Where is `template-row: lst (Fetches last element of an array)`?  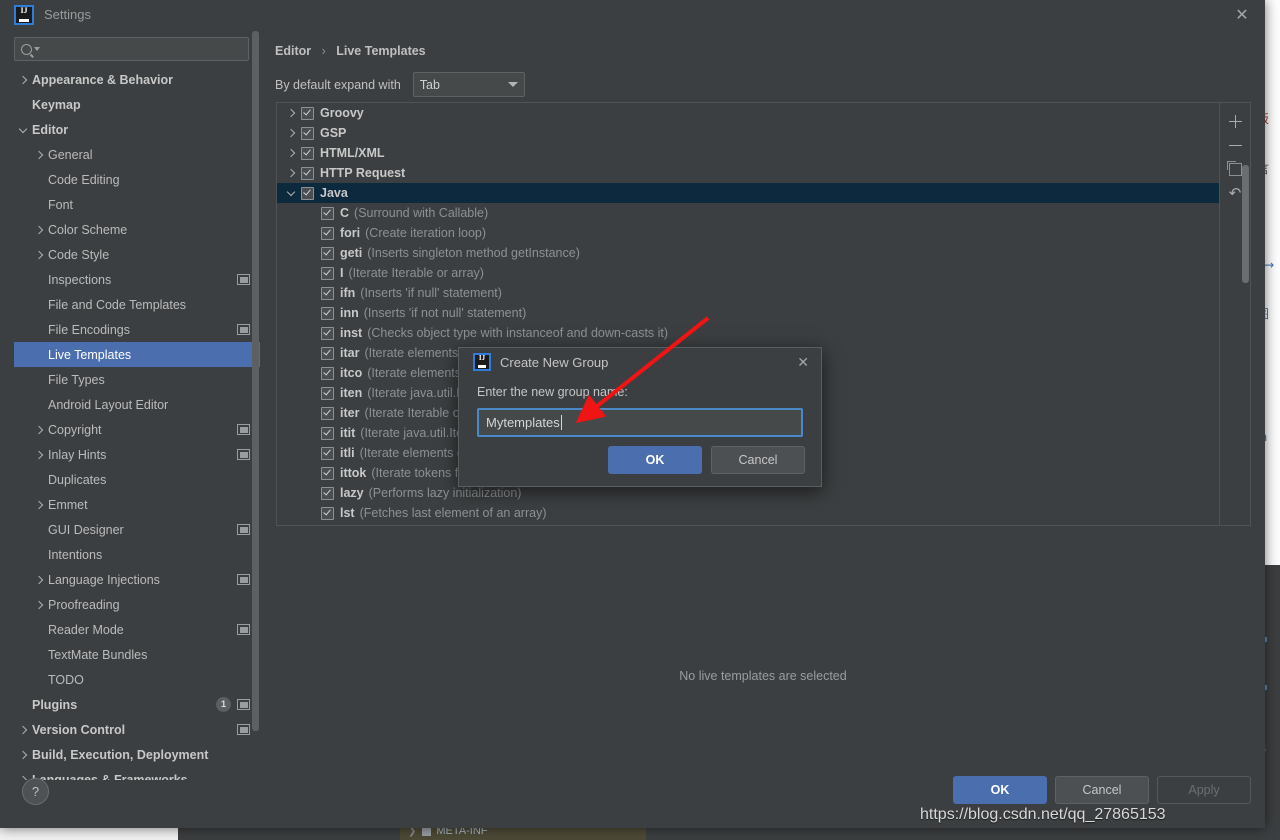 template-row: lst (Fetches last element of an array) is located at coordinates (748, 513).